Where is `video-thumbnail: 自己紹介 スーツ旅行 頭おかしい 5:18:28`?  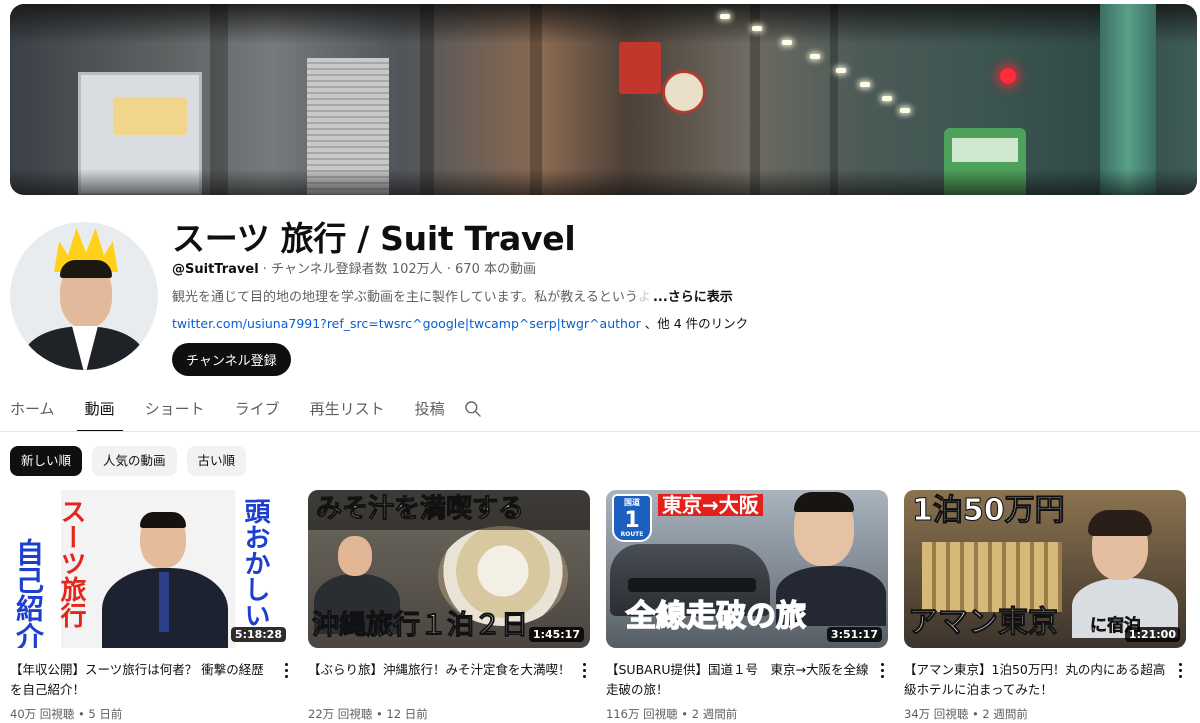 video-thumbnail: 自己紹介 スーツ旅行 頭おかしい 5:18:28 is located at coordinates (151, 569).